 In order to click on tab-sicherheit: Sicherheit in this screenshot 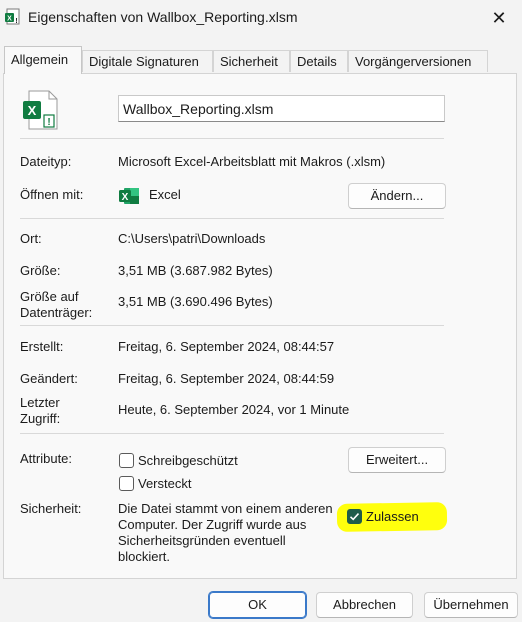, I will do `click(251, 61)`.